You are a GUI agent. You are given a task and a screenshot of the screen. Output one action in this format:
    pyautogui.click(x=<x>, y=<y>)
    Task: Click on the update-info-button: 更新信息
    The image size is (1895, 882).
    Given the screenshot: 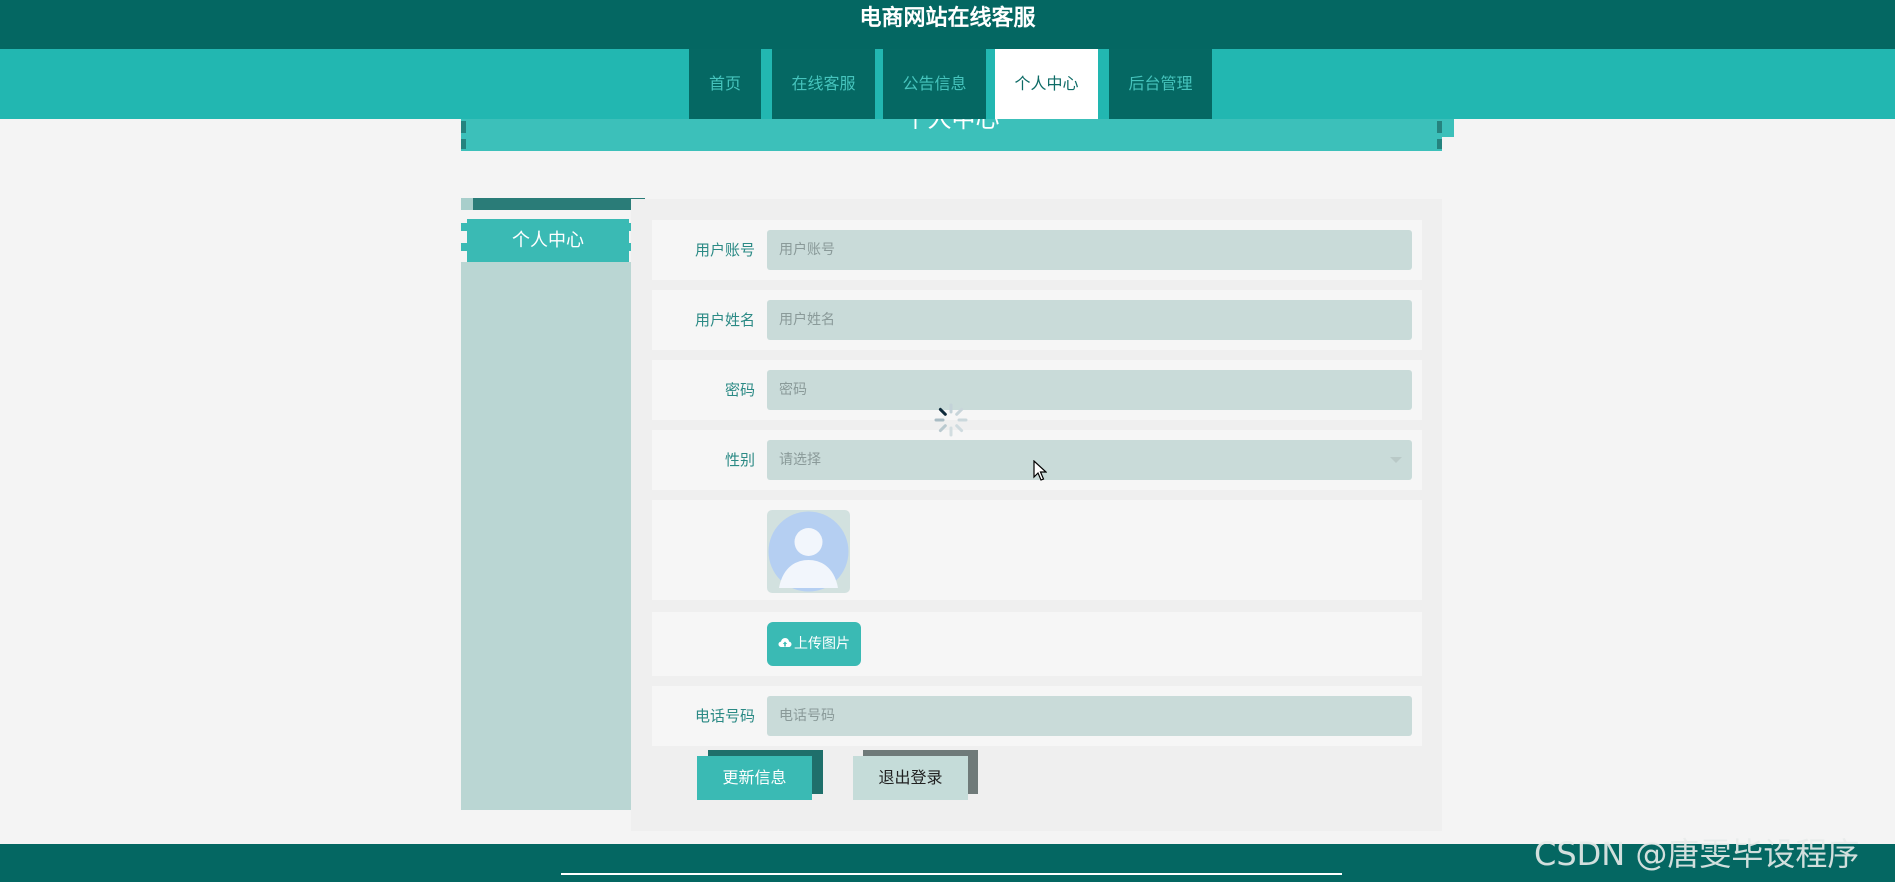 What is the action you would take?
    pyautogui.click(x=754, y=778)
    